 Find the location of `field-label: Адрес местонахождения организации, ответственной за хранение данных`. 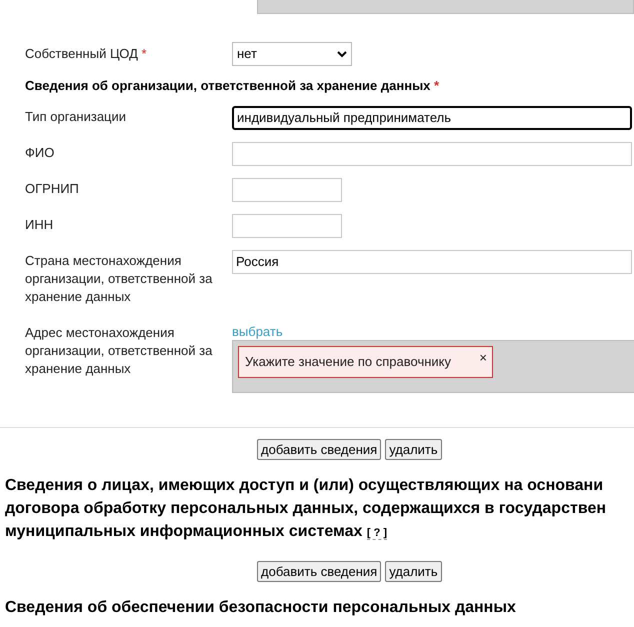

field-label: Адрес местонахождения организации, ответственной за хранение данных is located at coordinates (119, 351).